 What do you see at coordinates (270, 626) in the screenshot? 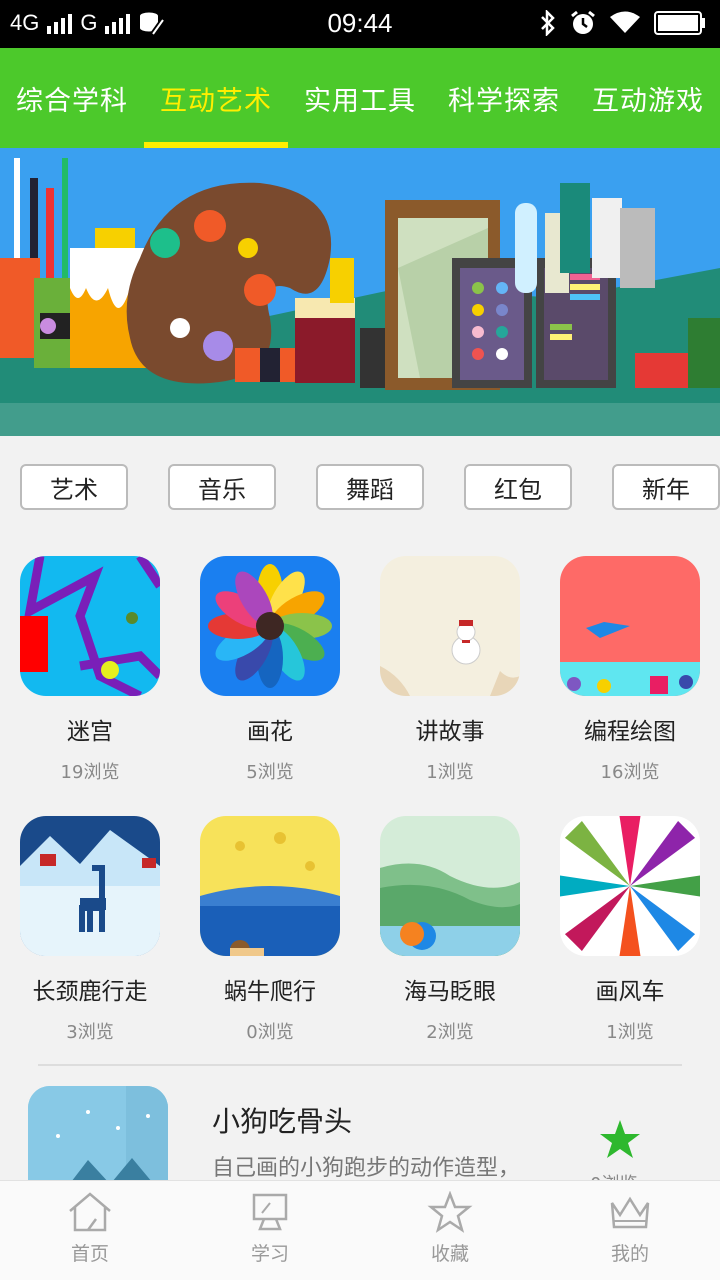
I see `flower-icon` at bounding box center [270, 626].